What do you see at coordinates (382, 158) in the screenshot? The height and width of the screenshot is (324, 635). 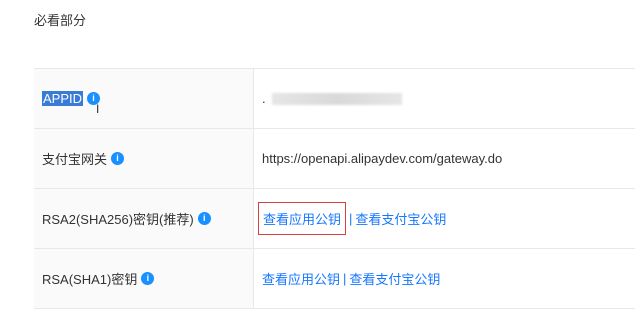 I see `gateway-url: https://openapi.alipaydev.com/gateway.do` at bounding box center [382, 158].